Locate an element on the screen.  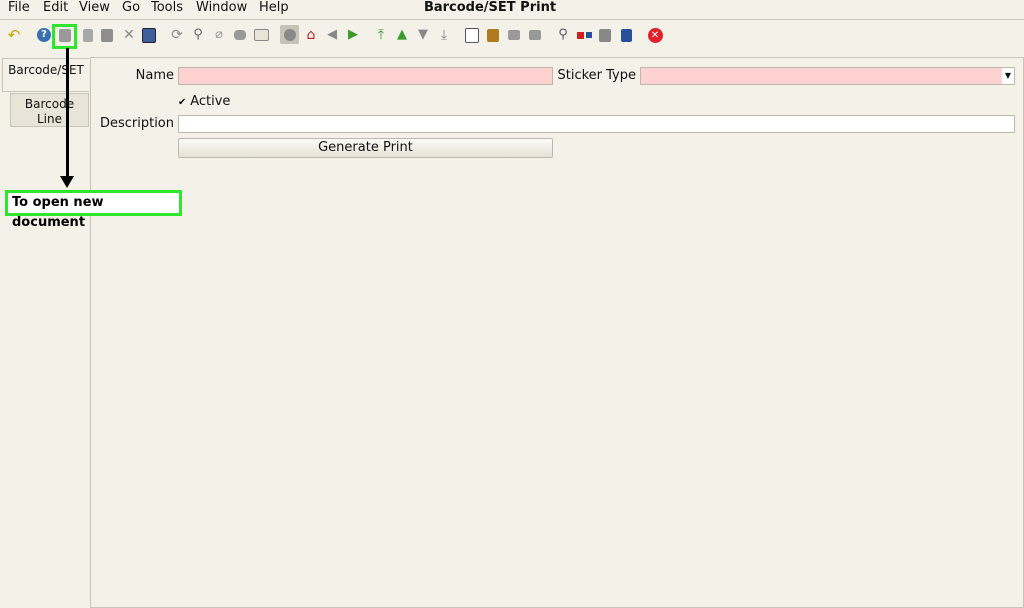
name-label: Name is located at coordinates (154, 75).